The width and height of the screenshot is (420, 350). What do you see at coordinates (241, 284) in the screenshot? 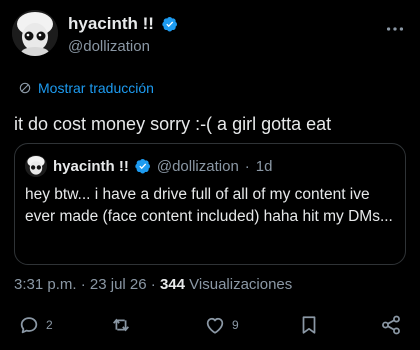
I see `views-label: Visualizaciones` at bounding box center [241, 284].